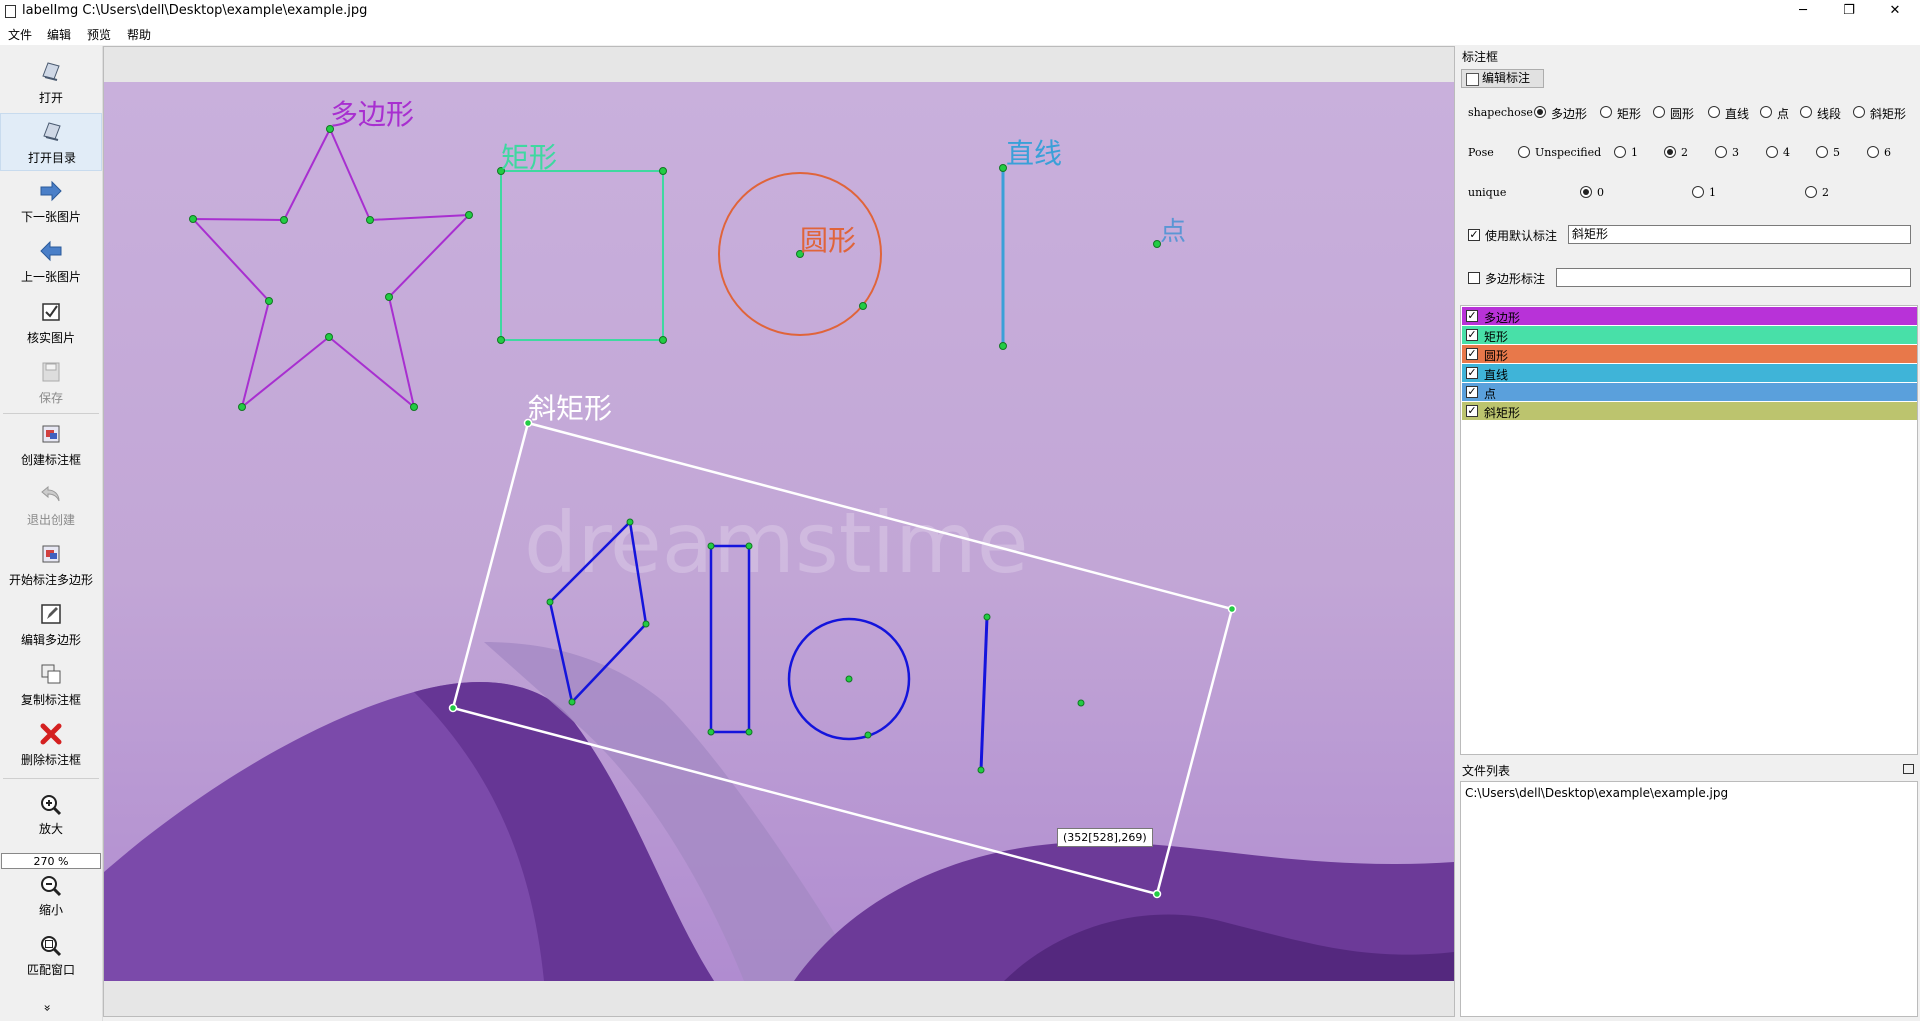 Image resolution: width=1920 pixels, height=1021 pixels. I want to click on start-polygon-button: 开始标注多边形, so click(51, 565).